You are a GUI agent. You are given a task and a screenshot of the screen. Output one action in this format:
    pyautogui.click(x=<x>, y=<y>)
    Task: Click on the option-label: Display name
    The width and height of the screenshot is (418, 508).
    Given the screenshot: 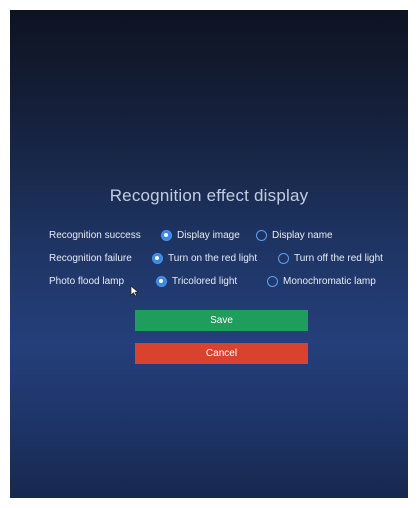 What is the action you would take?
    pyautogui.click(x=302, y=235)
    